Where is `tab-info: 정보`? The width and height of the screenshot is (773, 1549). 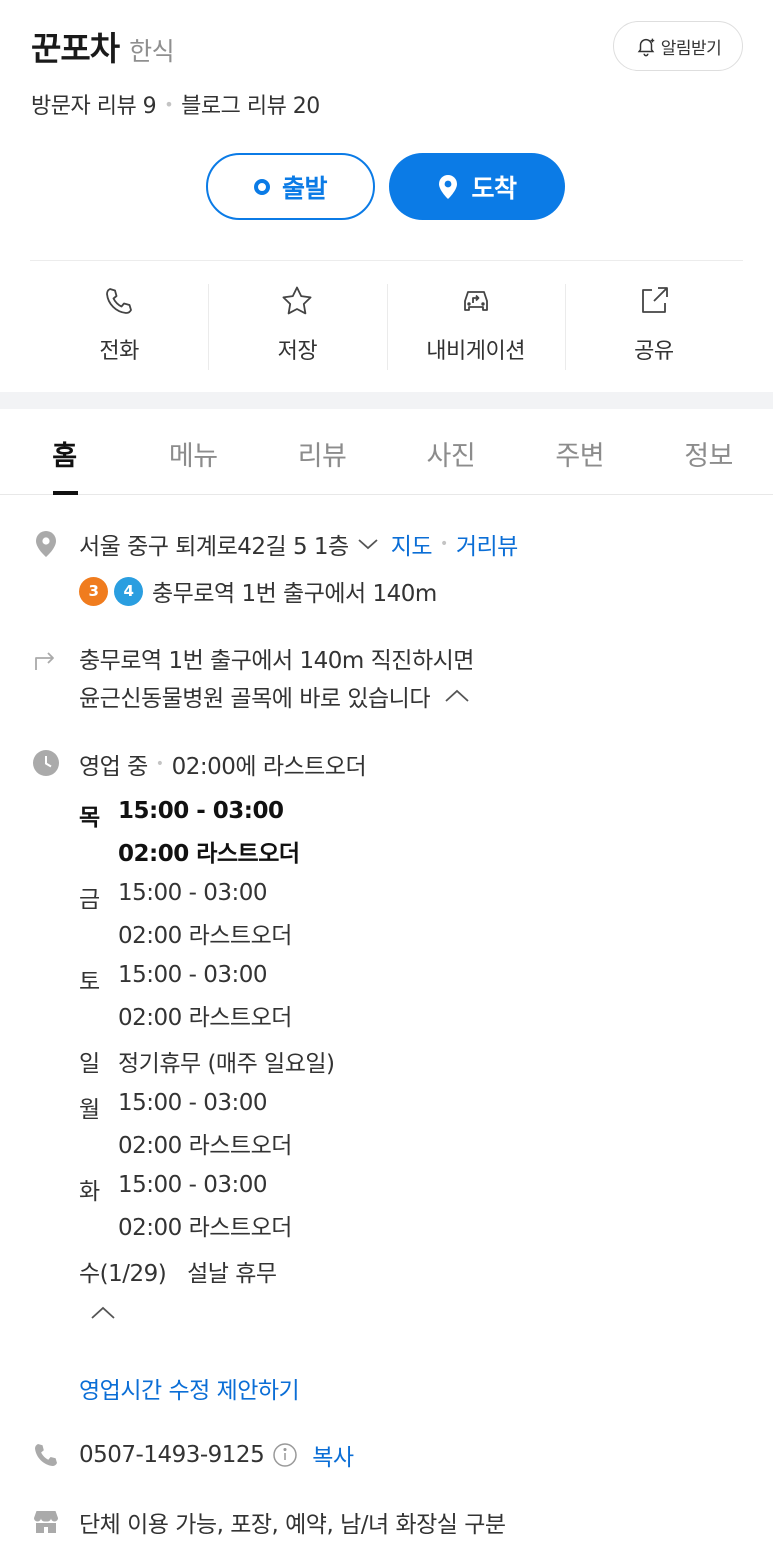
tab-info: 정보 is located at coordinates (708, 451).